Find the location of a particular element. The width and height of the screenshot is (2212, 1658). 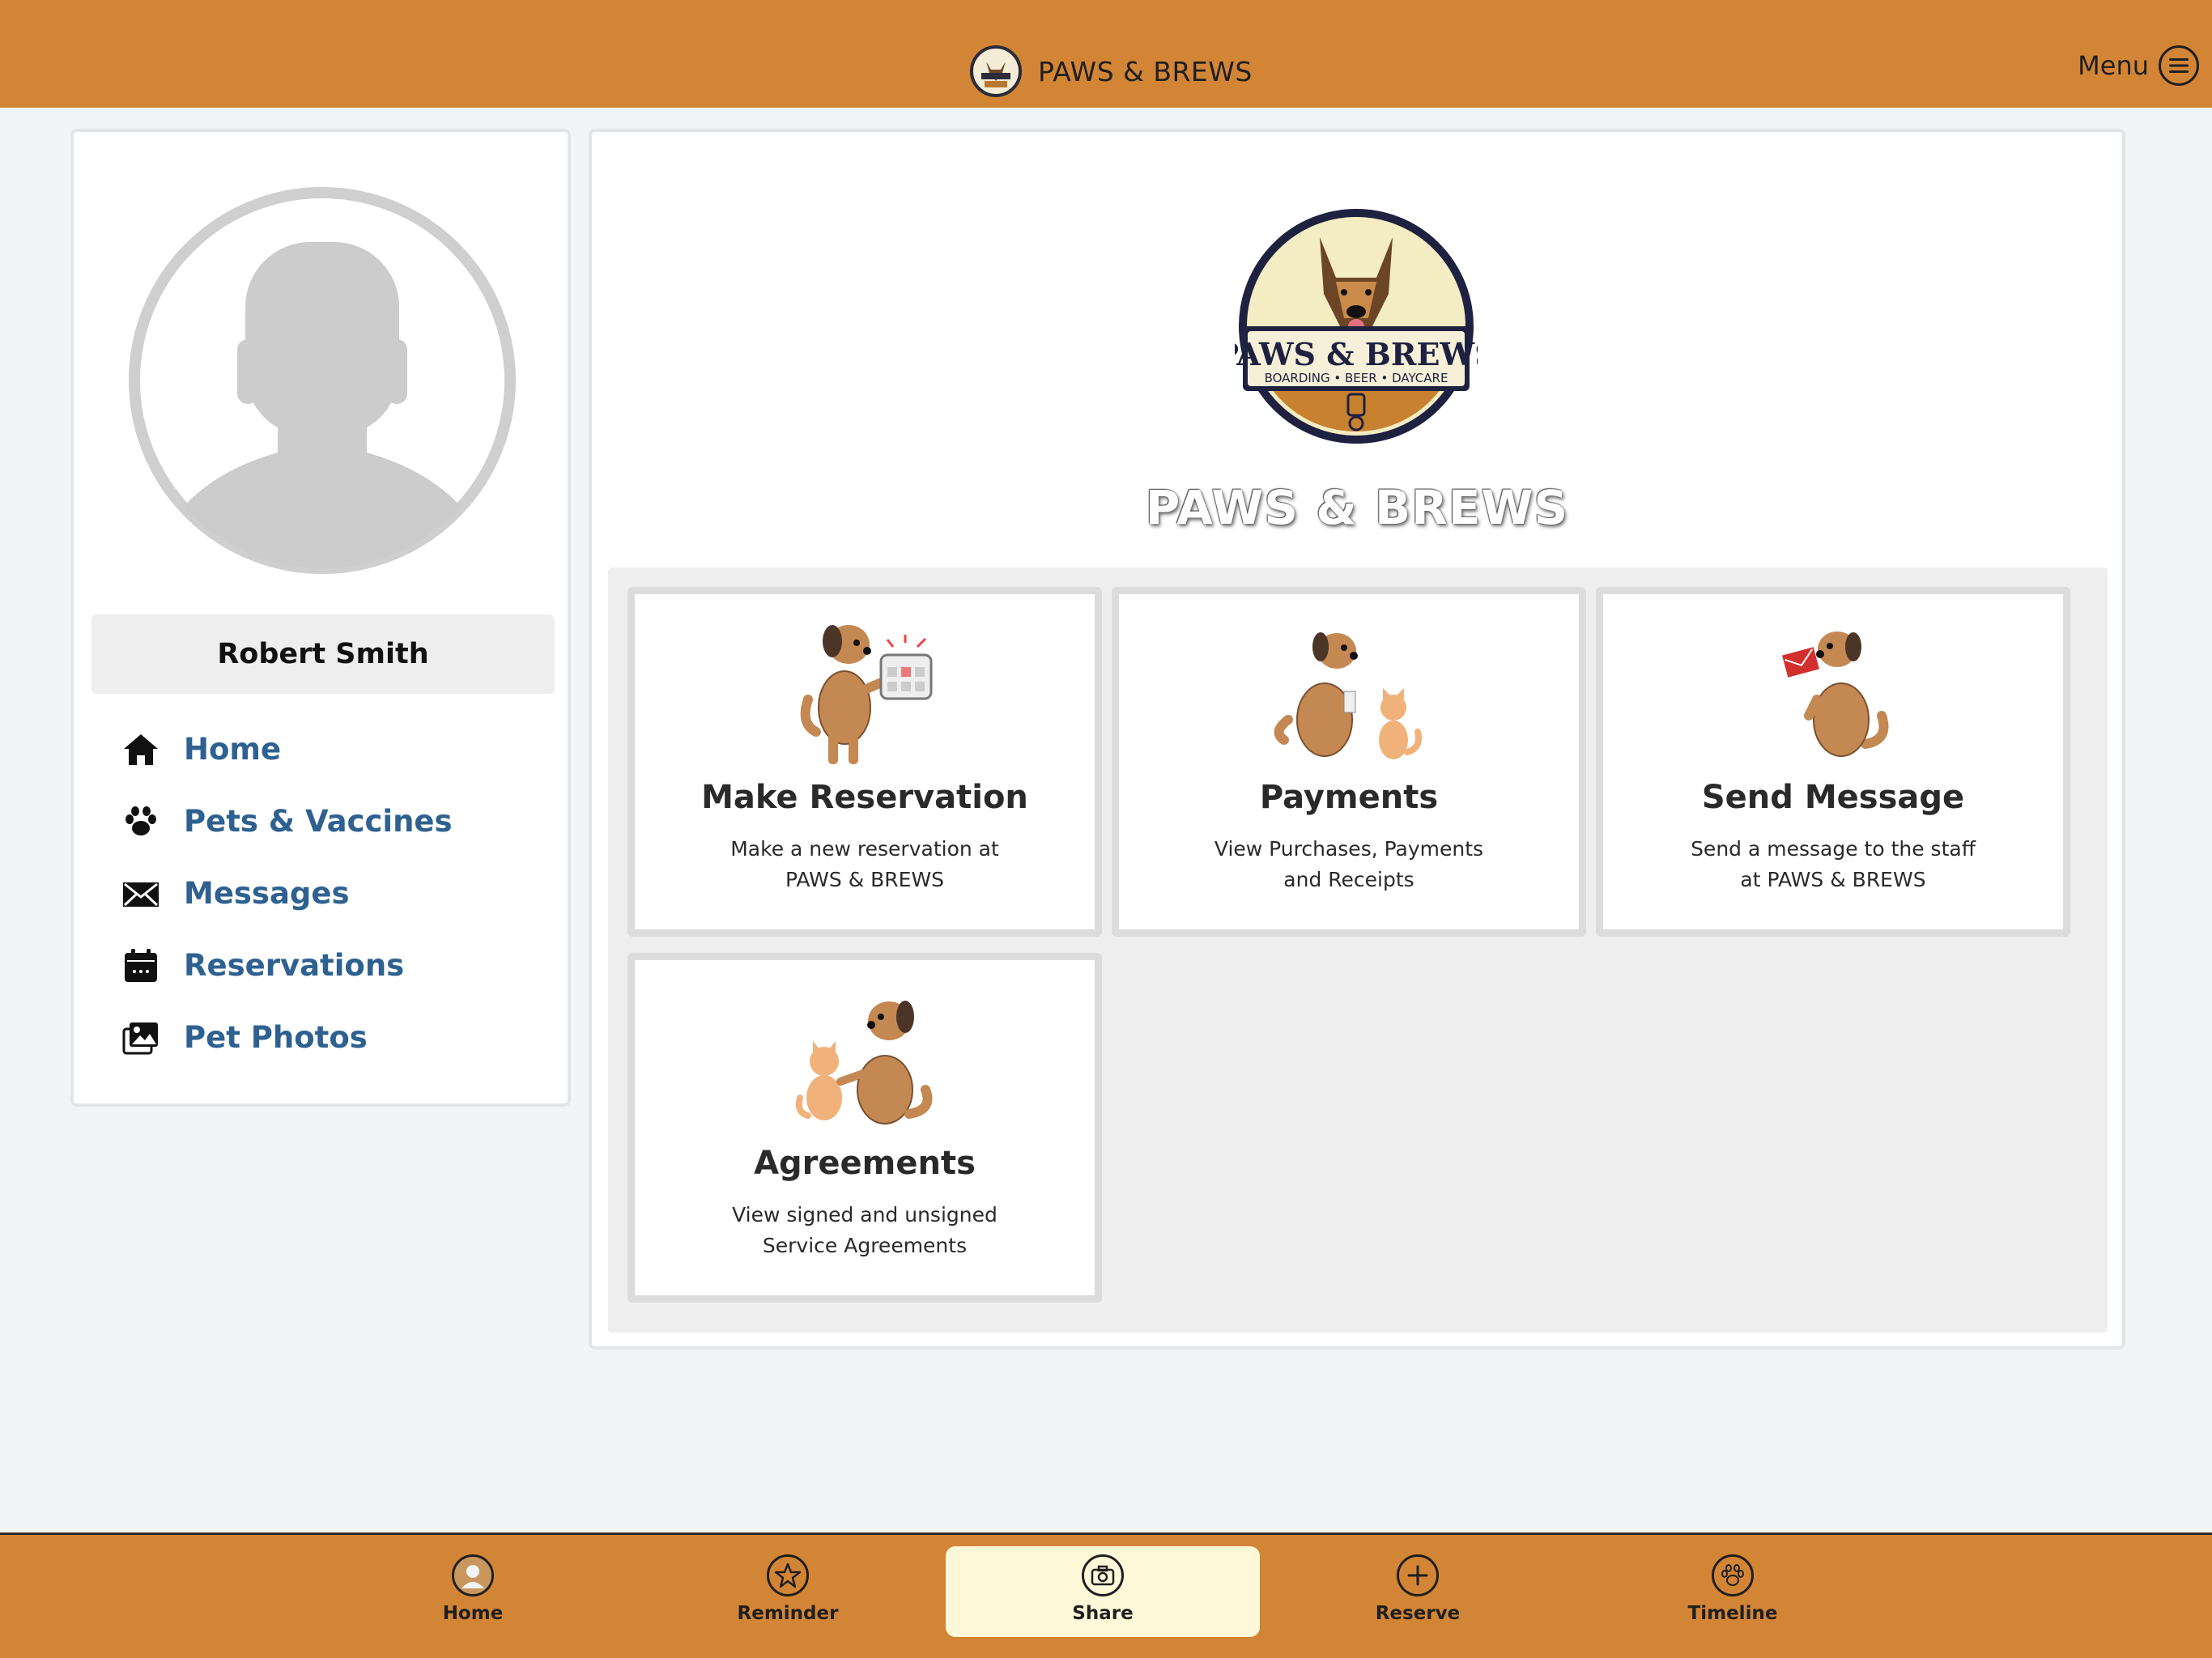

photos-icon is located at coordinates (141, 1037).